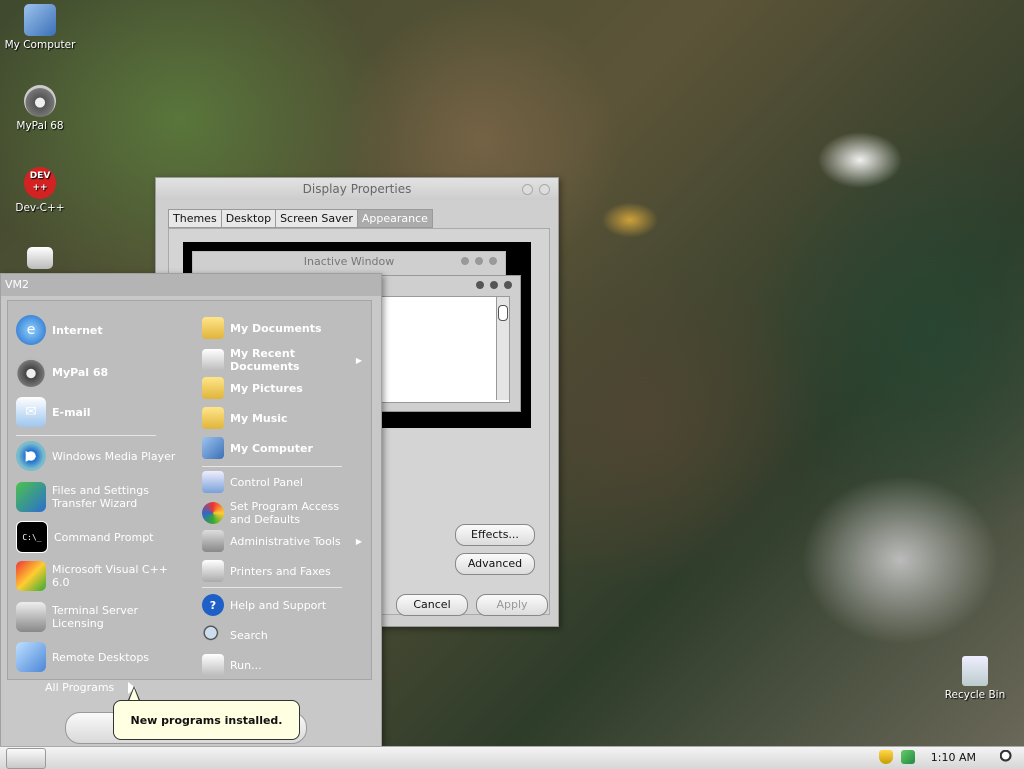 The image size is (1024, 769). I want to click on tab-appearance: Appearance, so click(394, 218).